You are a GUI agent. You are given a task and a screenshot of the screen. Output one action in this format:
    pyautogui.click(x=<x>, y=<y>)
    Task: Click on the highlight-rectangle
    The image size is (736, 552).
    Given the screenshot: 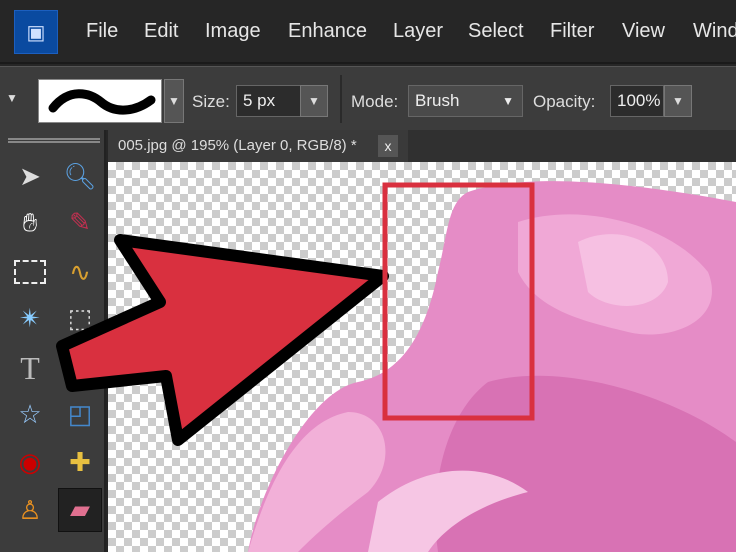 What is the action you would take?
    pyautogui.click(x=458, y=301)
    